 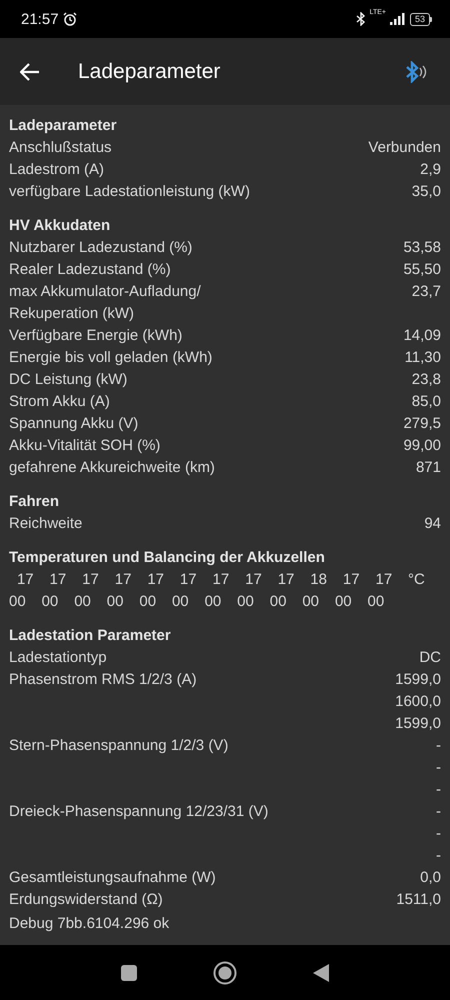 I want to click on parameter-value: 53,58, so click(x=422, y=248).